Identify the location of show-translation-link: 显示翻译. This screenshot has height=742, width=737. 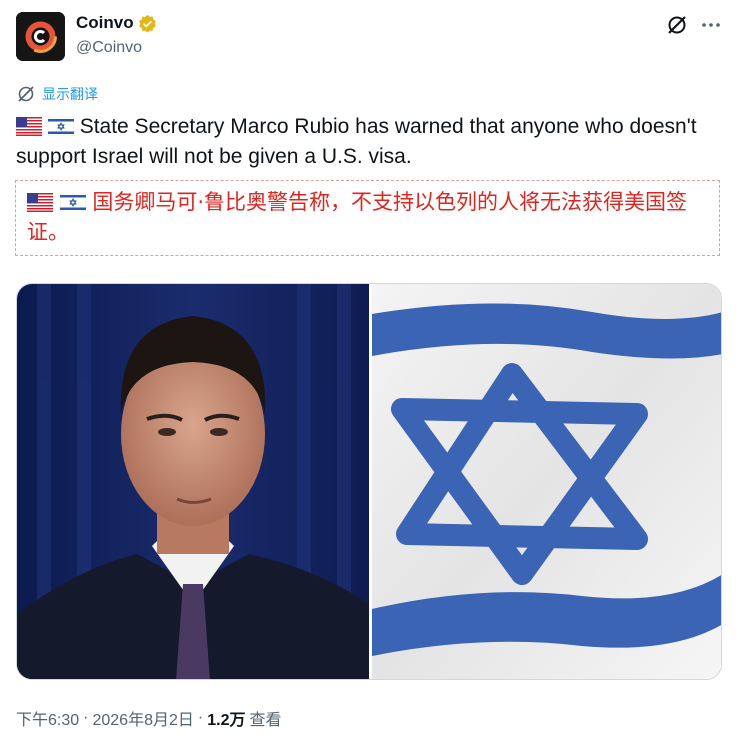
(57, 94).